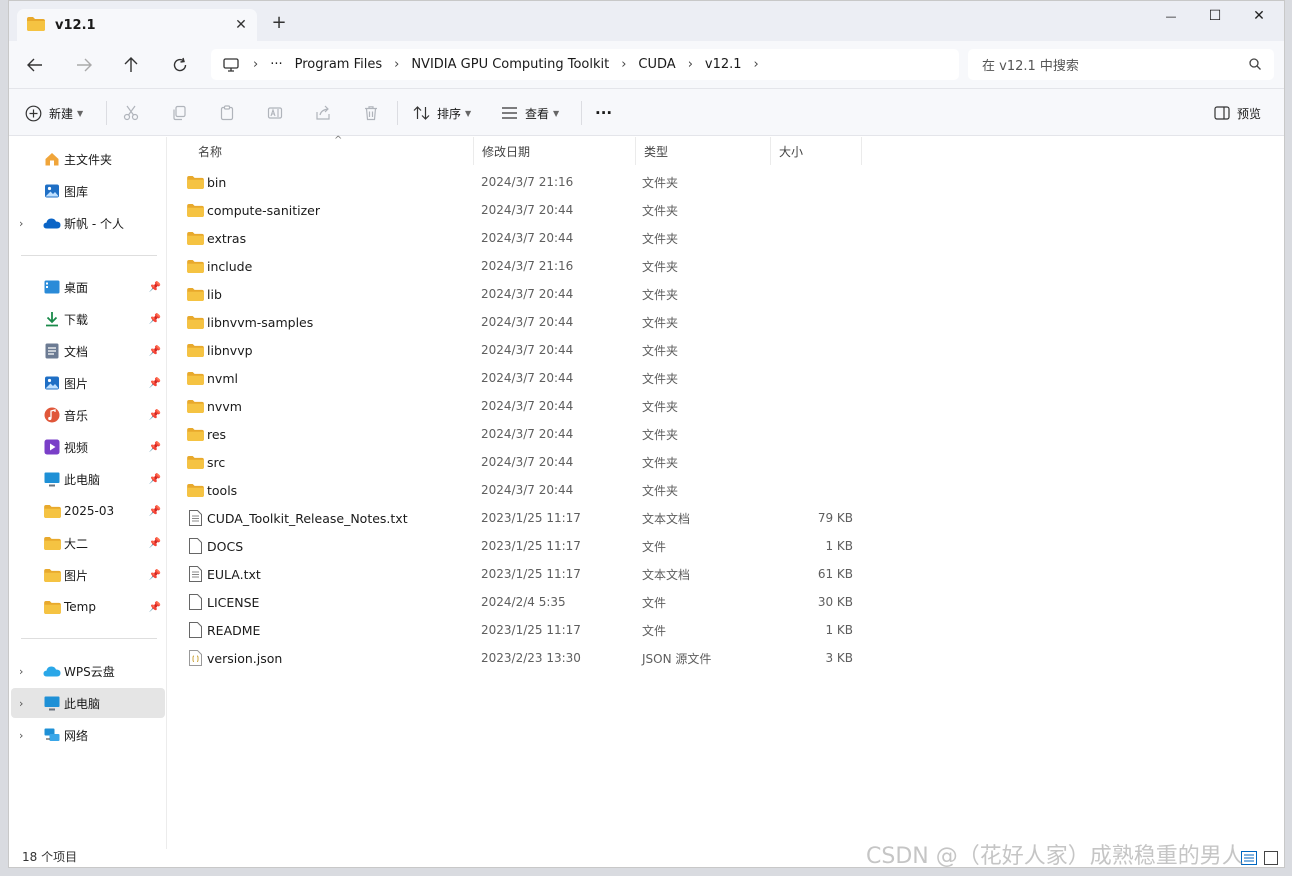 This screenshot has width=1292, height=876. I want to click on refresh-button, so click(180, 65).